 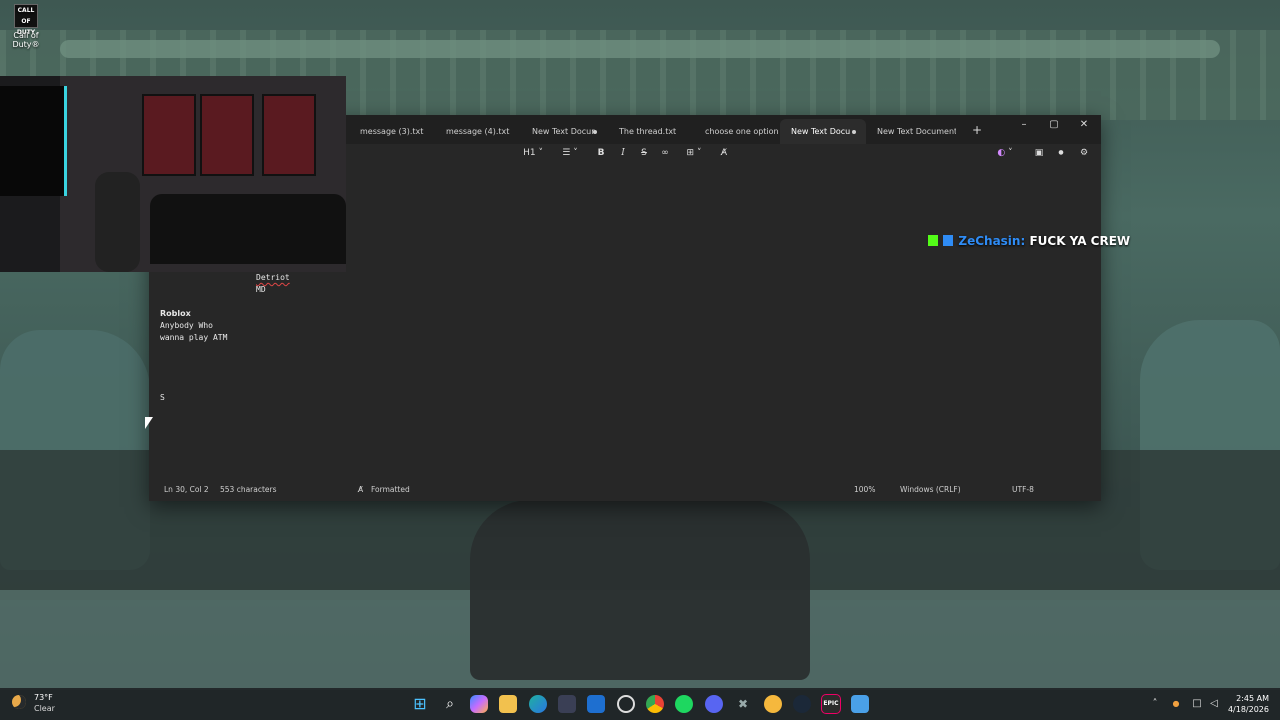 What do you see at coordinates (1155, 704) in the screenshot?
I see `tray-chevron-icon: ˄` at bounding box center [1155, 704].